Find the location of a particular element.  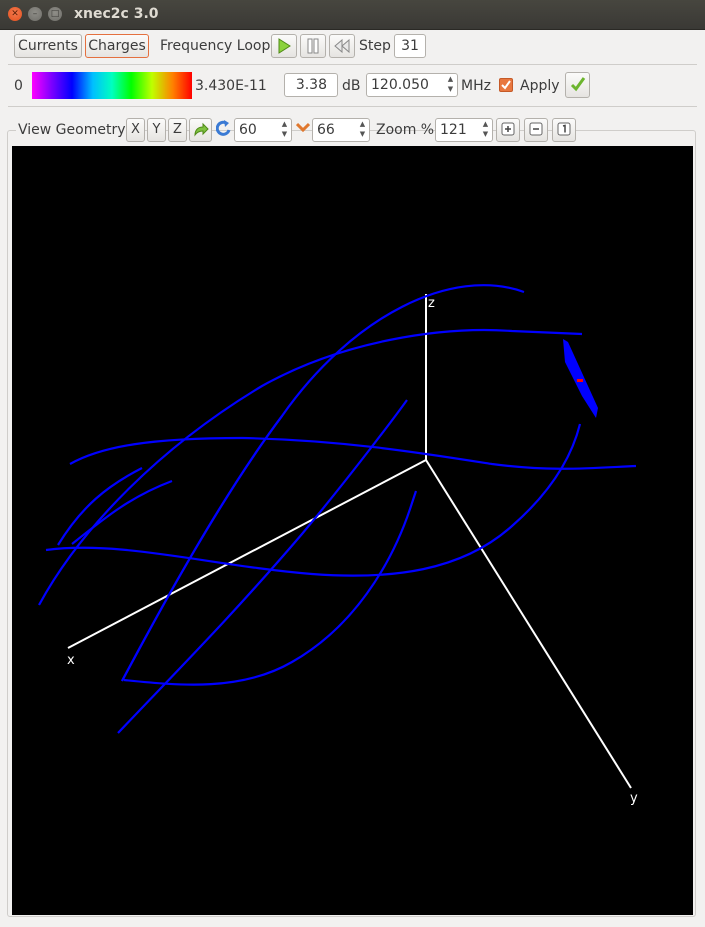

close-icon: ✕ is located at coordinates (15, 14).